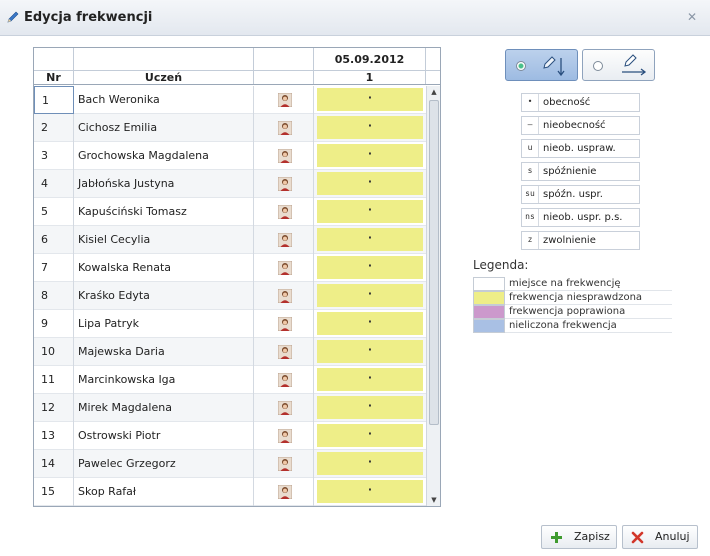 The image size is (710, 556). Describe the element at coordinates (580, 125) in the screenshot. I see `attendance-code-item: — nieobecność` at that location.